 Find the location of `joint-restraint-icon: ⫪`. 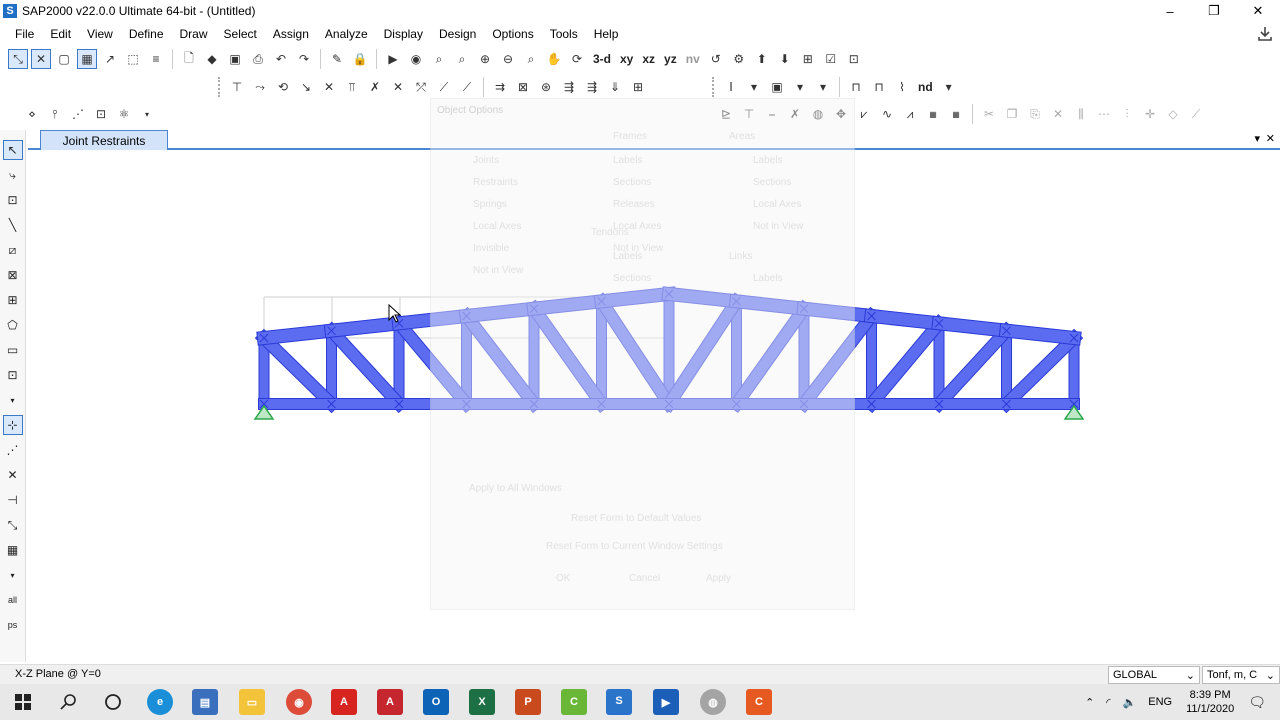

joint-restraint-icon: ⫪ is located at coordinates (352, 87).